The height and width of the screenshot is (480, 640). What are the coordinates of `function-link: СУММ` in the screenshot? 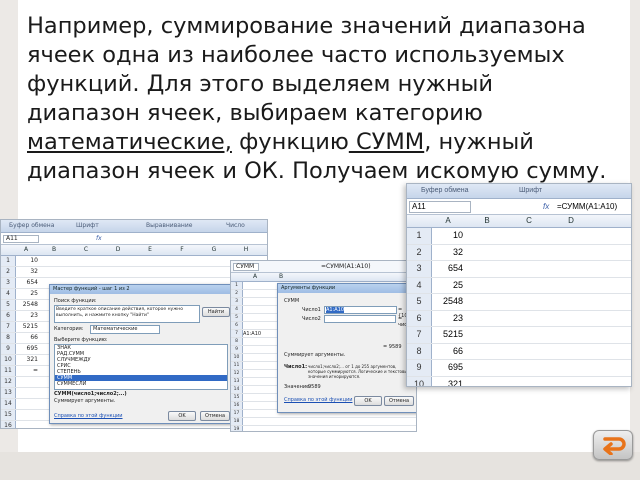 It's located at (386, 142).